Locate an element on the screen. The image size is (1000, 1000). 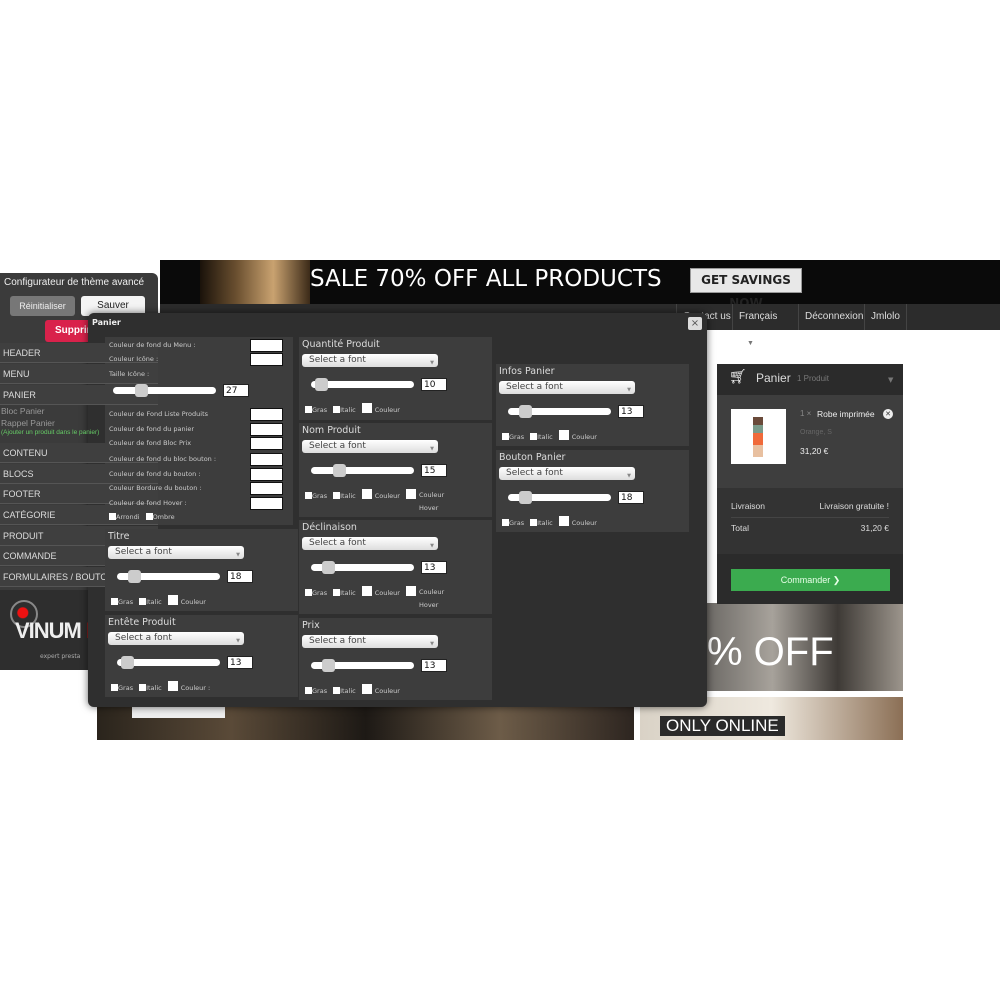
item-name: Robe imprimée is located at coordinates (846, 414).